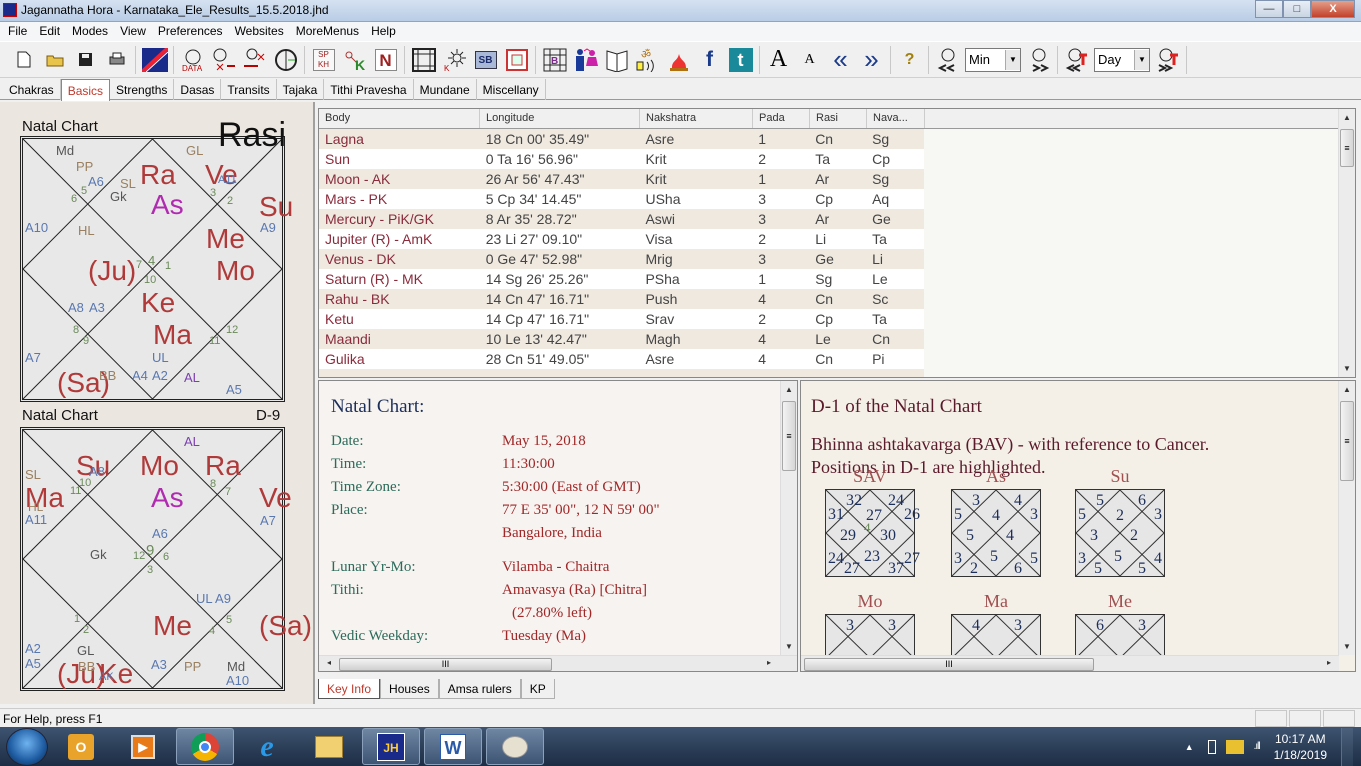 The height and width of the screenshot is (766, 1361). I want to click on sp-kh-icon: SP KH, so click(323, 60).